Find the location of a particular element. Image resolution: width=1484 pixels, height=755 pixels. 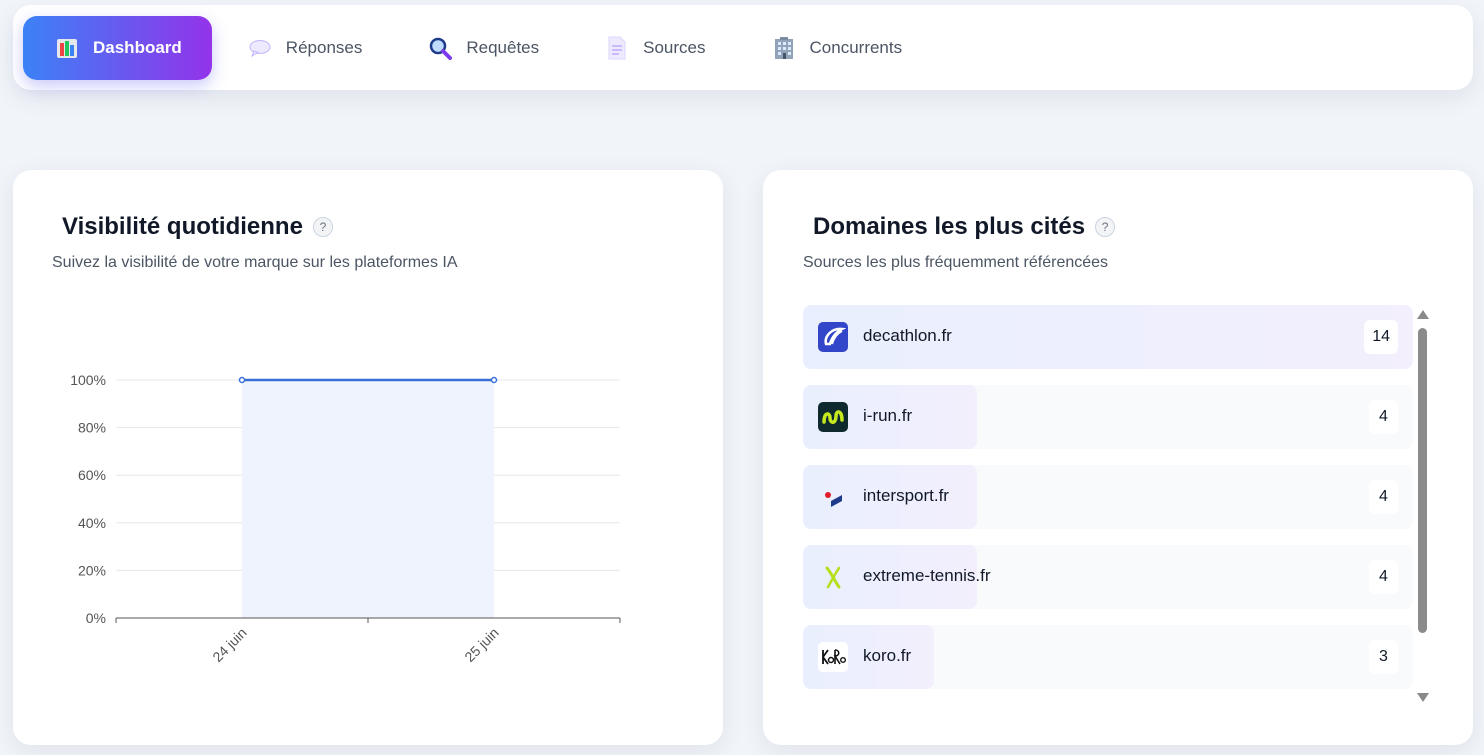

domains-title: Domaines les plus cités ? is located at coordinates (964, 227).